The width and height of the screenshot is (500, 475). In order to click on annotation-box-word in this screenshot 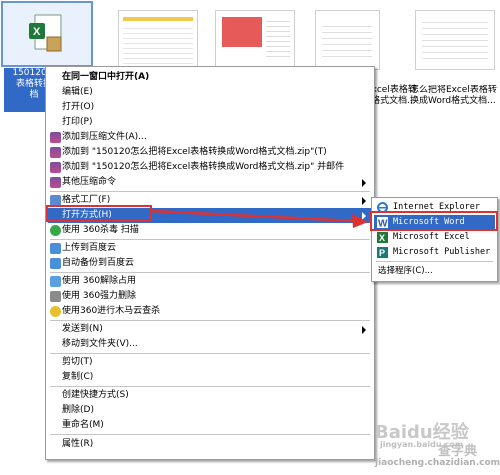, I will do `click(434, 221)`.